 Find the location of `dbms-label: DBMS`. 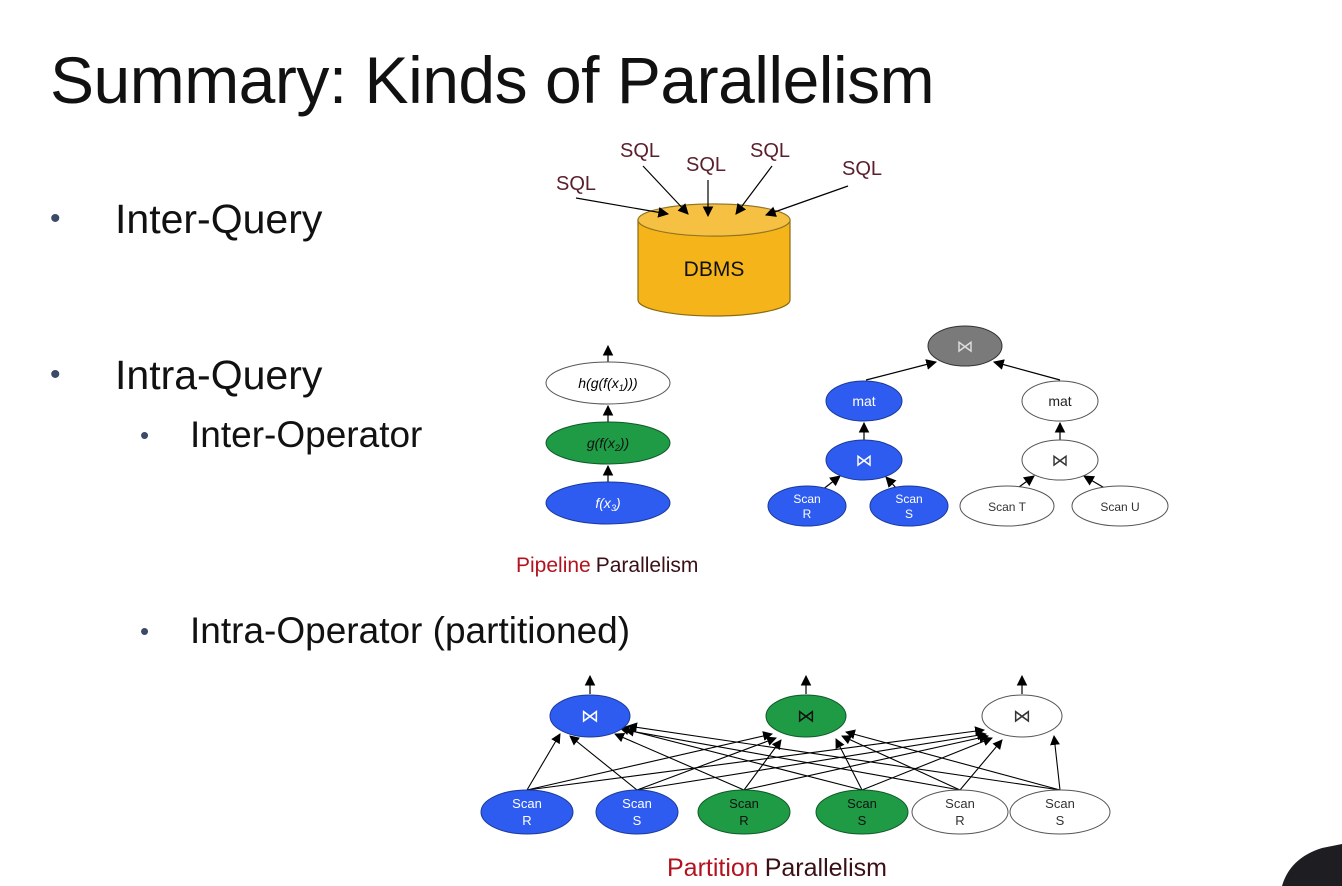

dbms-label: DBMS is located at coordinates (714, 269).